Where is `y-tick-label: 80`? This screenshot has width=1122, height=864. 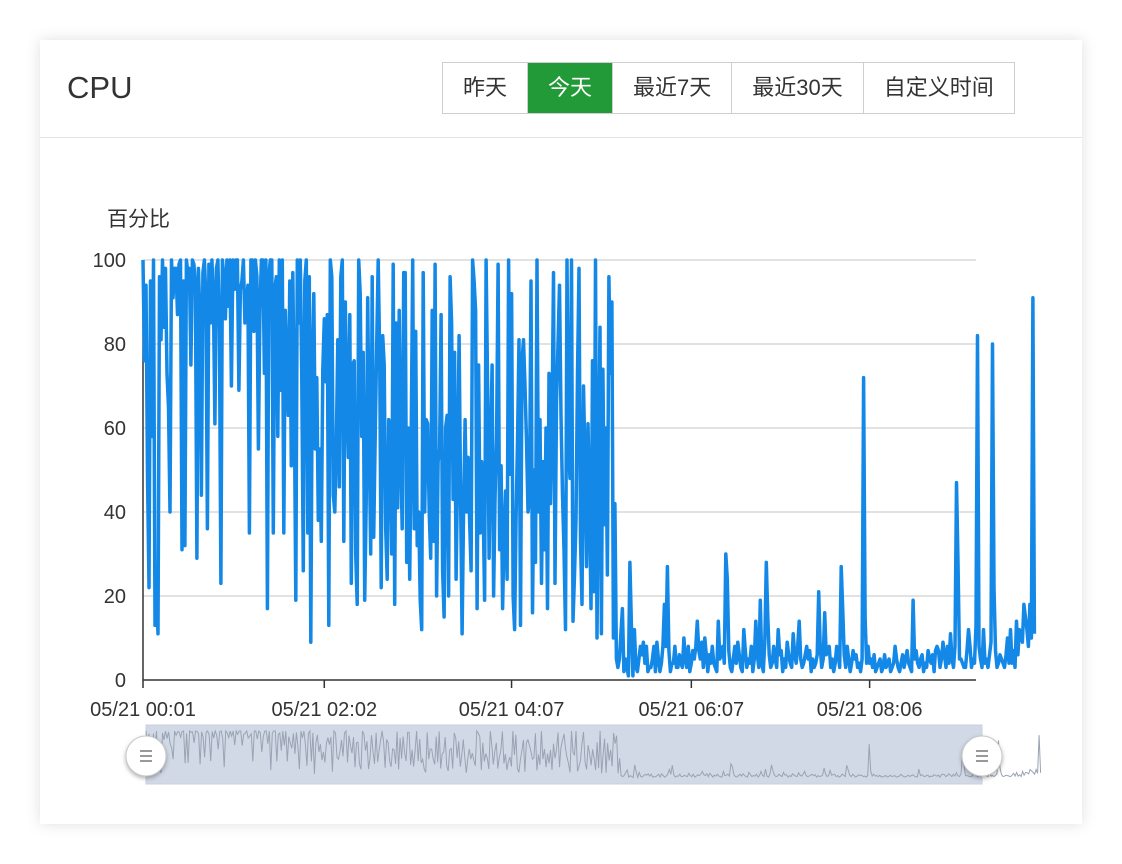
y-tick-label: 80 is located at coordinates (115, 345).